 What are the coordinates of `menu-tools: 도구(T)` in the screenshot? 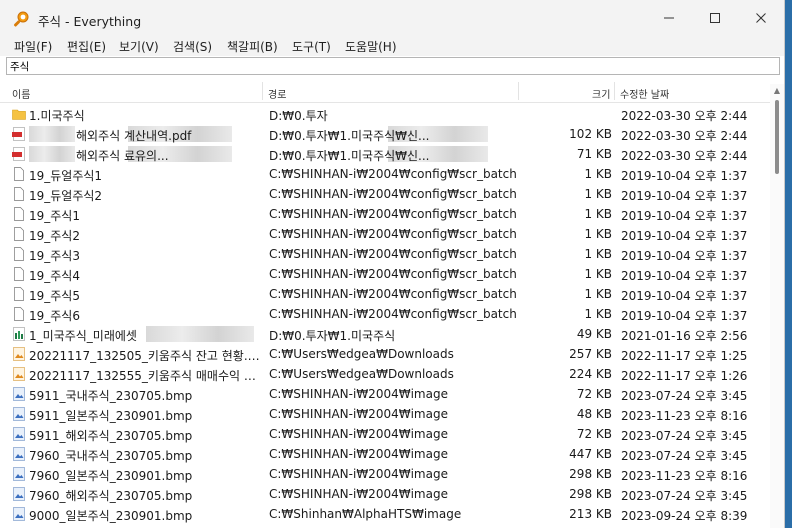 It's located at (311, 46).